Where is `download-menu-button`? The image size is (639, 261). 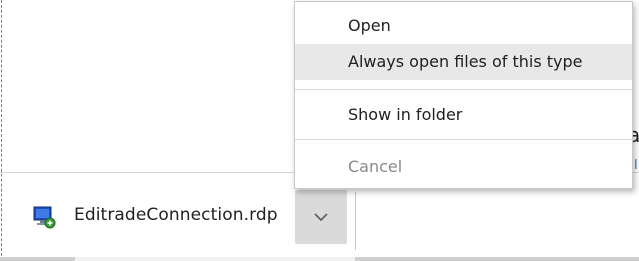
download-menu-button is located at coordinates (321, 217).